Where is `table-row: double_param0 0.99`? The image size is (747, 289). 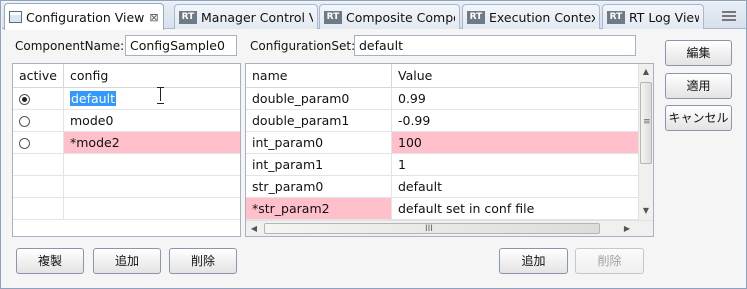
table-row: double_param0 0.99 is located at coordinates (449, 99).